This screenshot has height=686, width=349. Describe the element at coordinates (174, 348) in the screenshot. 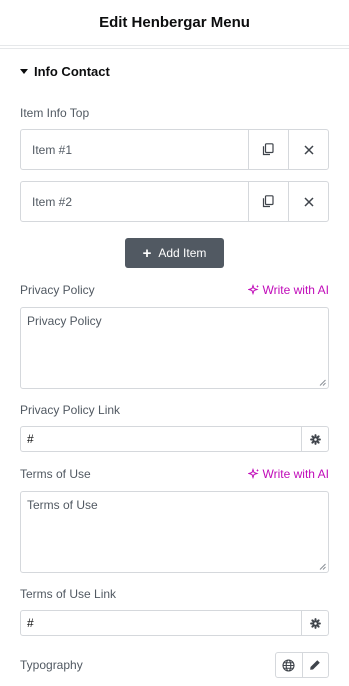

I see `privacy-policy-textarea: Privacy Policy` at that location.